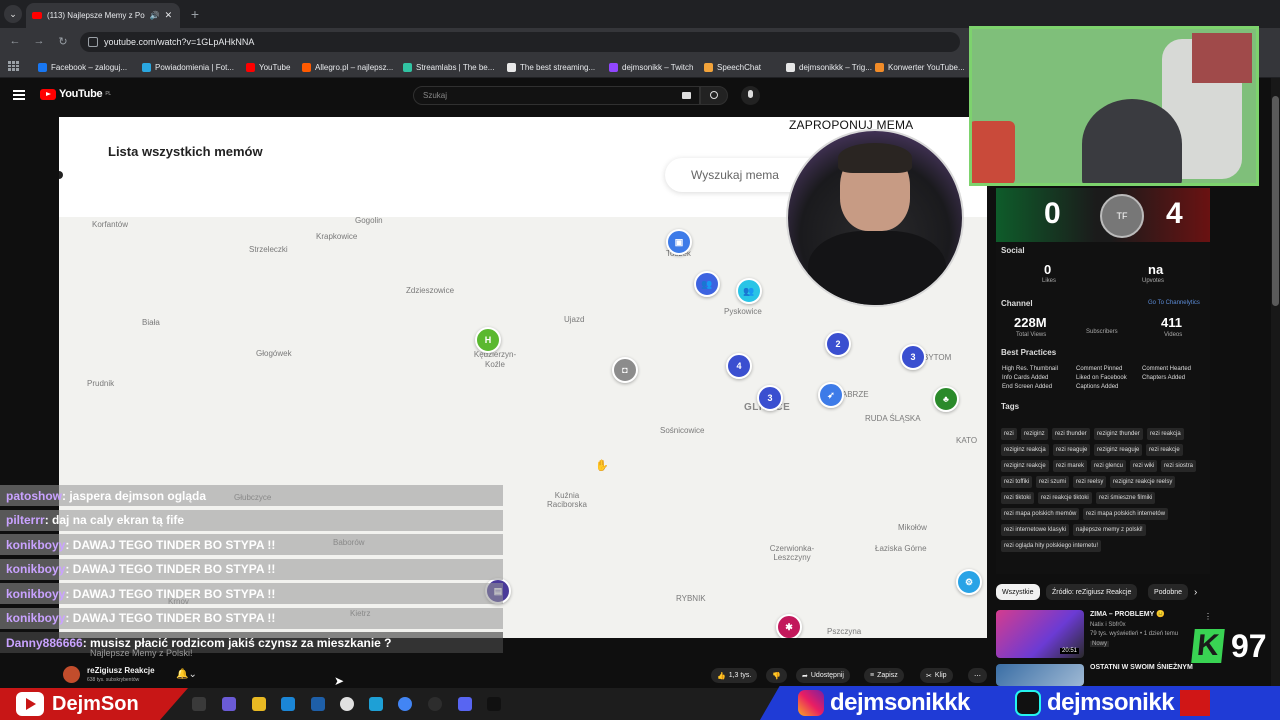 The image size is (1280, 720). What do you see at coordinates (1118, 434) in the screenshot?
I see `tag-chip: reziginz thunder` at bounding box center [1118, 434].